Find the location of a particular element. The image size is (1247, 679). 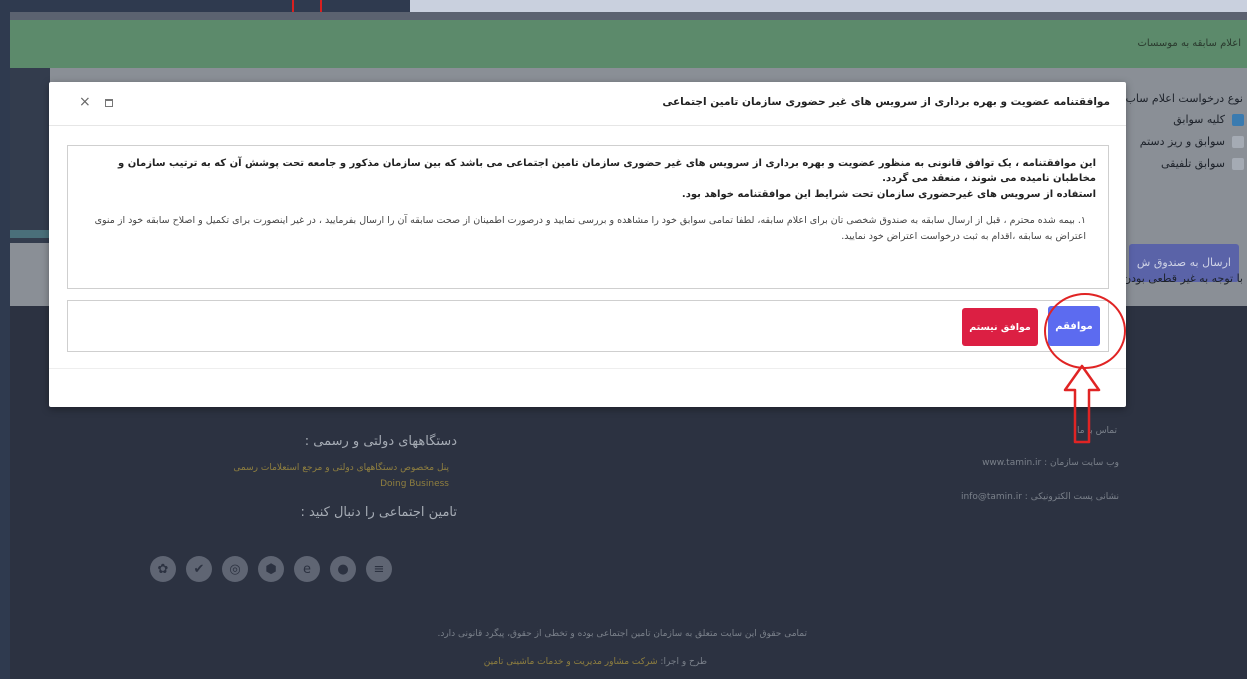

request-type-label: نوع درخواست اعلام ساب is located at coordinates (1184, 98).